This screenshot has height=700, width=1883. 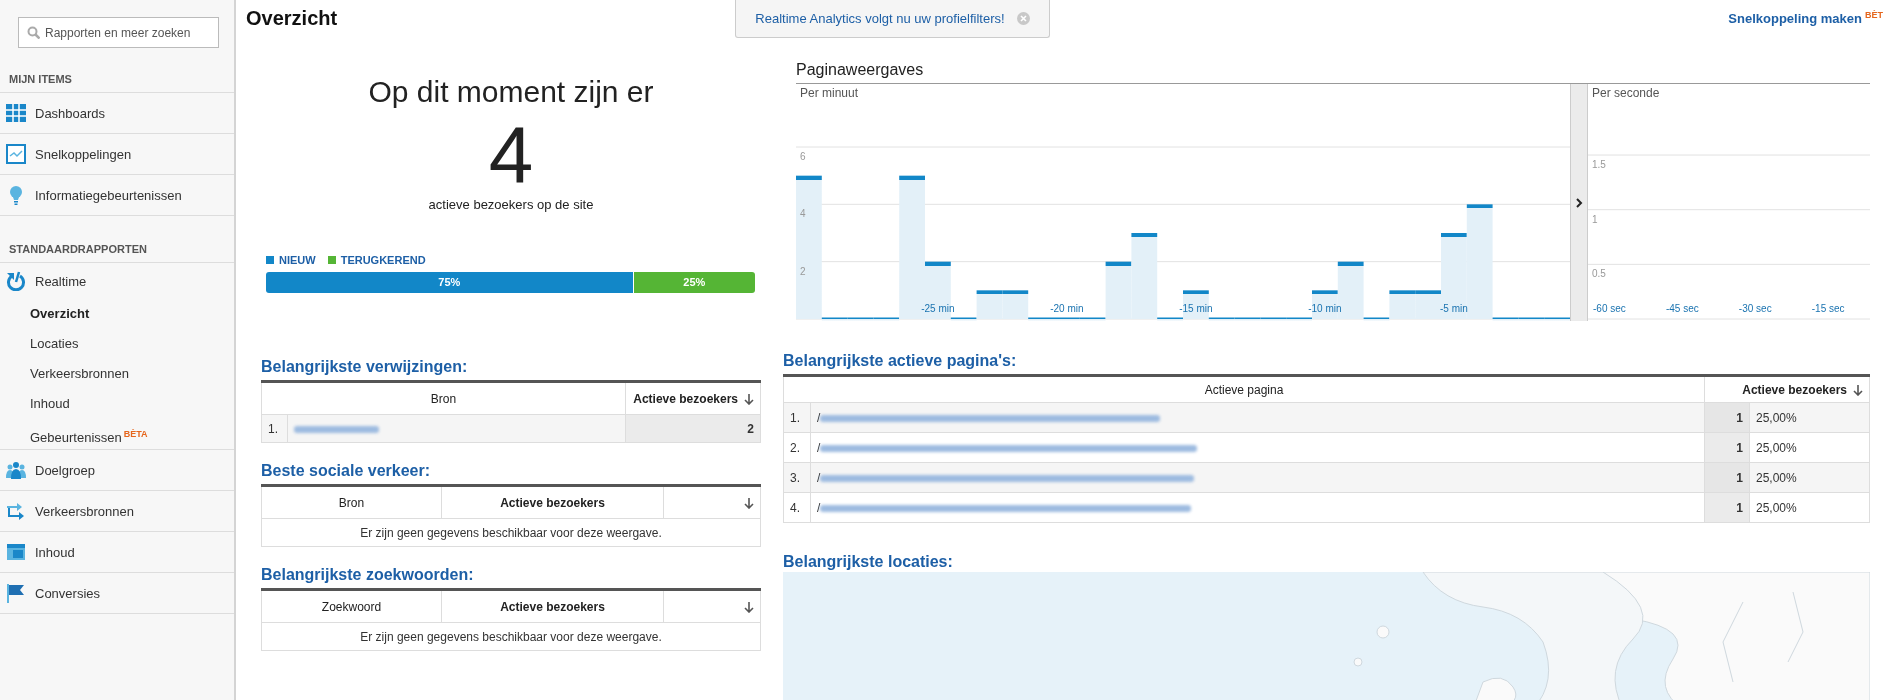 What do you see at coordinates (16, 281) in the screenshot?
I see `circular-arrow-icon` at bounding box center [16, 281].